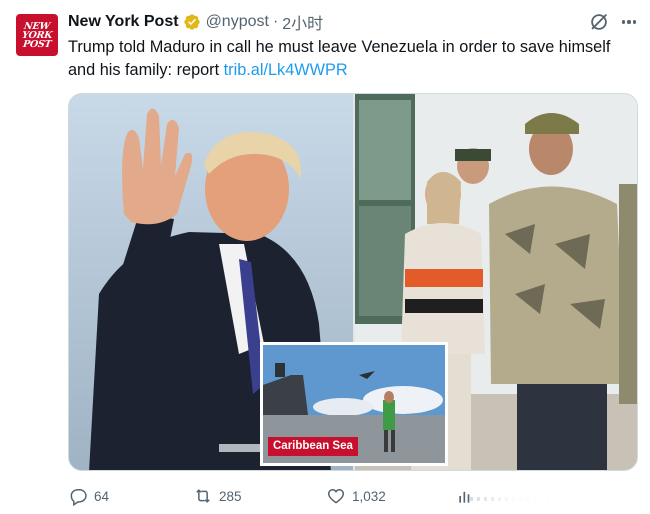 The height and width of the screenshot is (514, 650). I want to click on like-button: 1,032, so click(356, 496).